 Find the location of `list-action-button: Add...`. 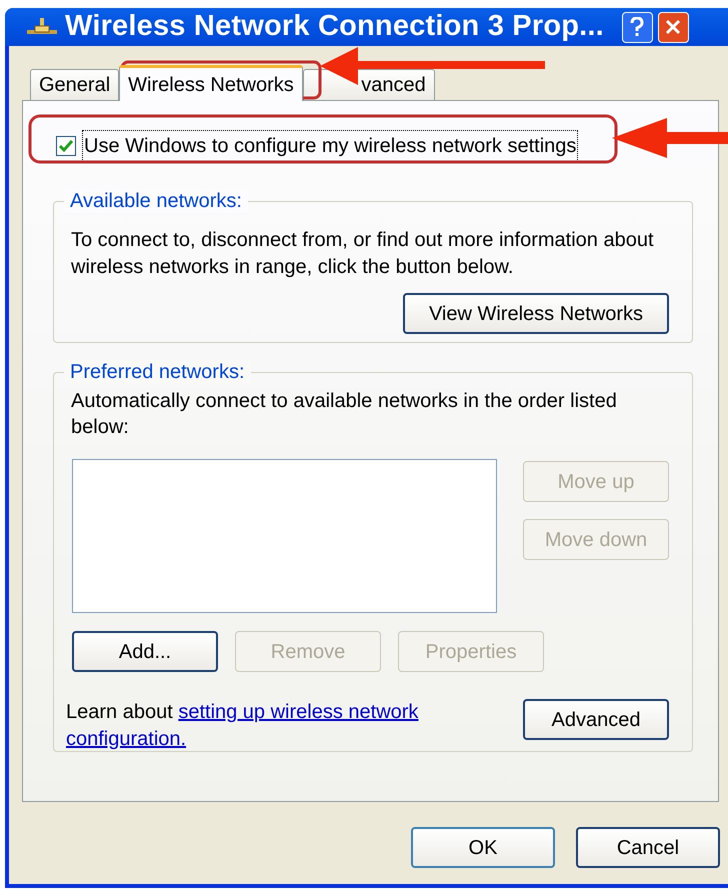

list-action-button: Add... is located at coordinates (145, 651).